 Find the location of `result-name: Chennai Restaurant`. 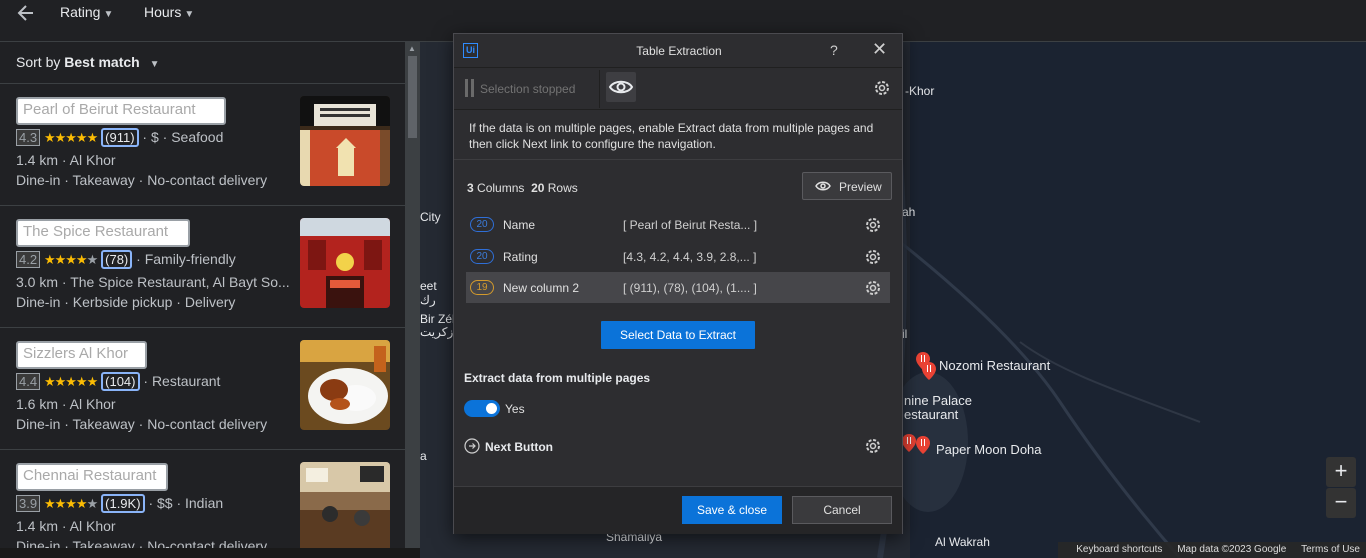

result-name: Chennai Restaurant is located at coordinates (92, 477).